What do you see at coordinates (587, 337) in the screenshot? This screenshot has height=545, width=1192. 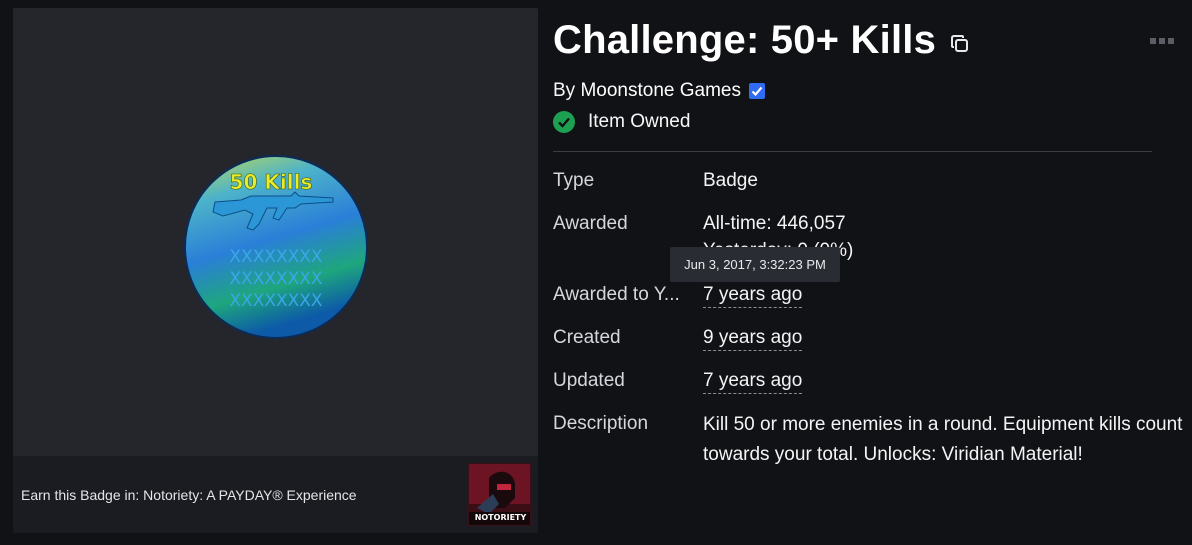 I see `created-label: Created` at bounding box center [587, 337].